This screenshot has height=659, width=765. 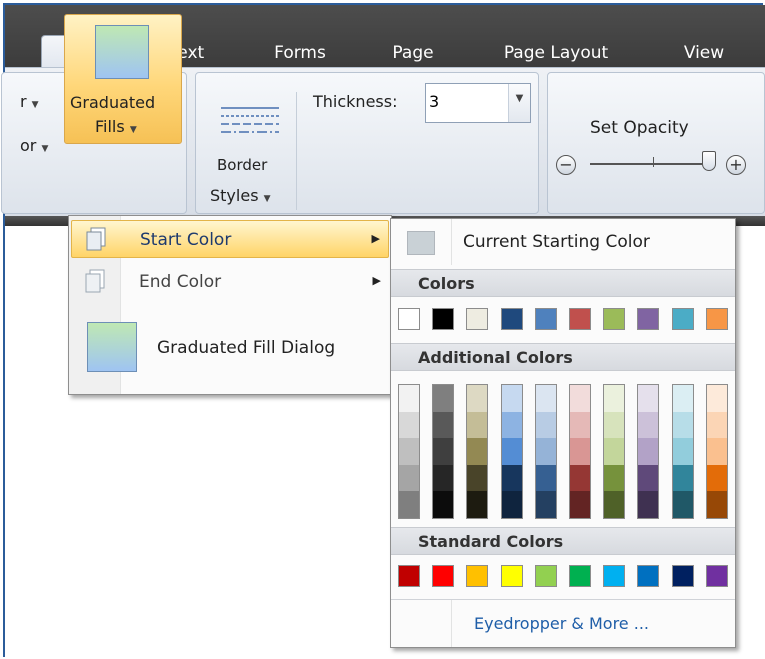 I want to click on menu-item-end-color: End Color ▶, so click(x=230, y=282).